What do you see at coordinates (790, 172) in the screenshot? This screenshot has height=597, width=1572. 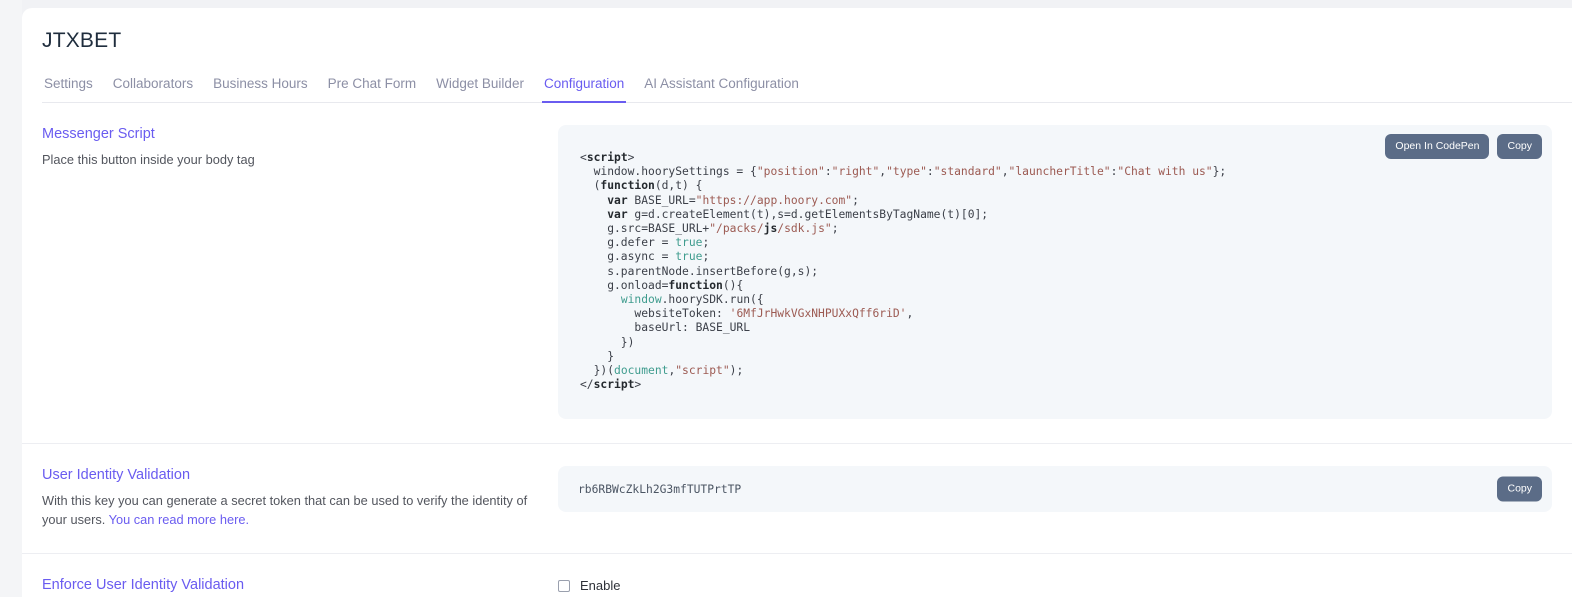 I see `code-token: "position"` at bounding box center [790, 172].